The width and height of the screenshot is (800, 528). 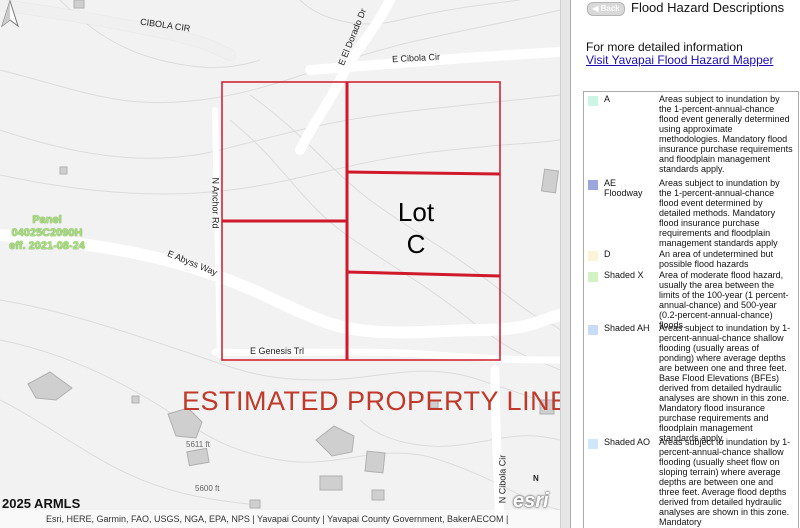 I want to click on flood-panel-label: Panel 04025C2090H eff. 2021-08-24, so click(x=47, y=233).